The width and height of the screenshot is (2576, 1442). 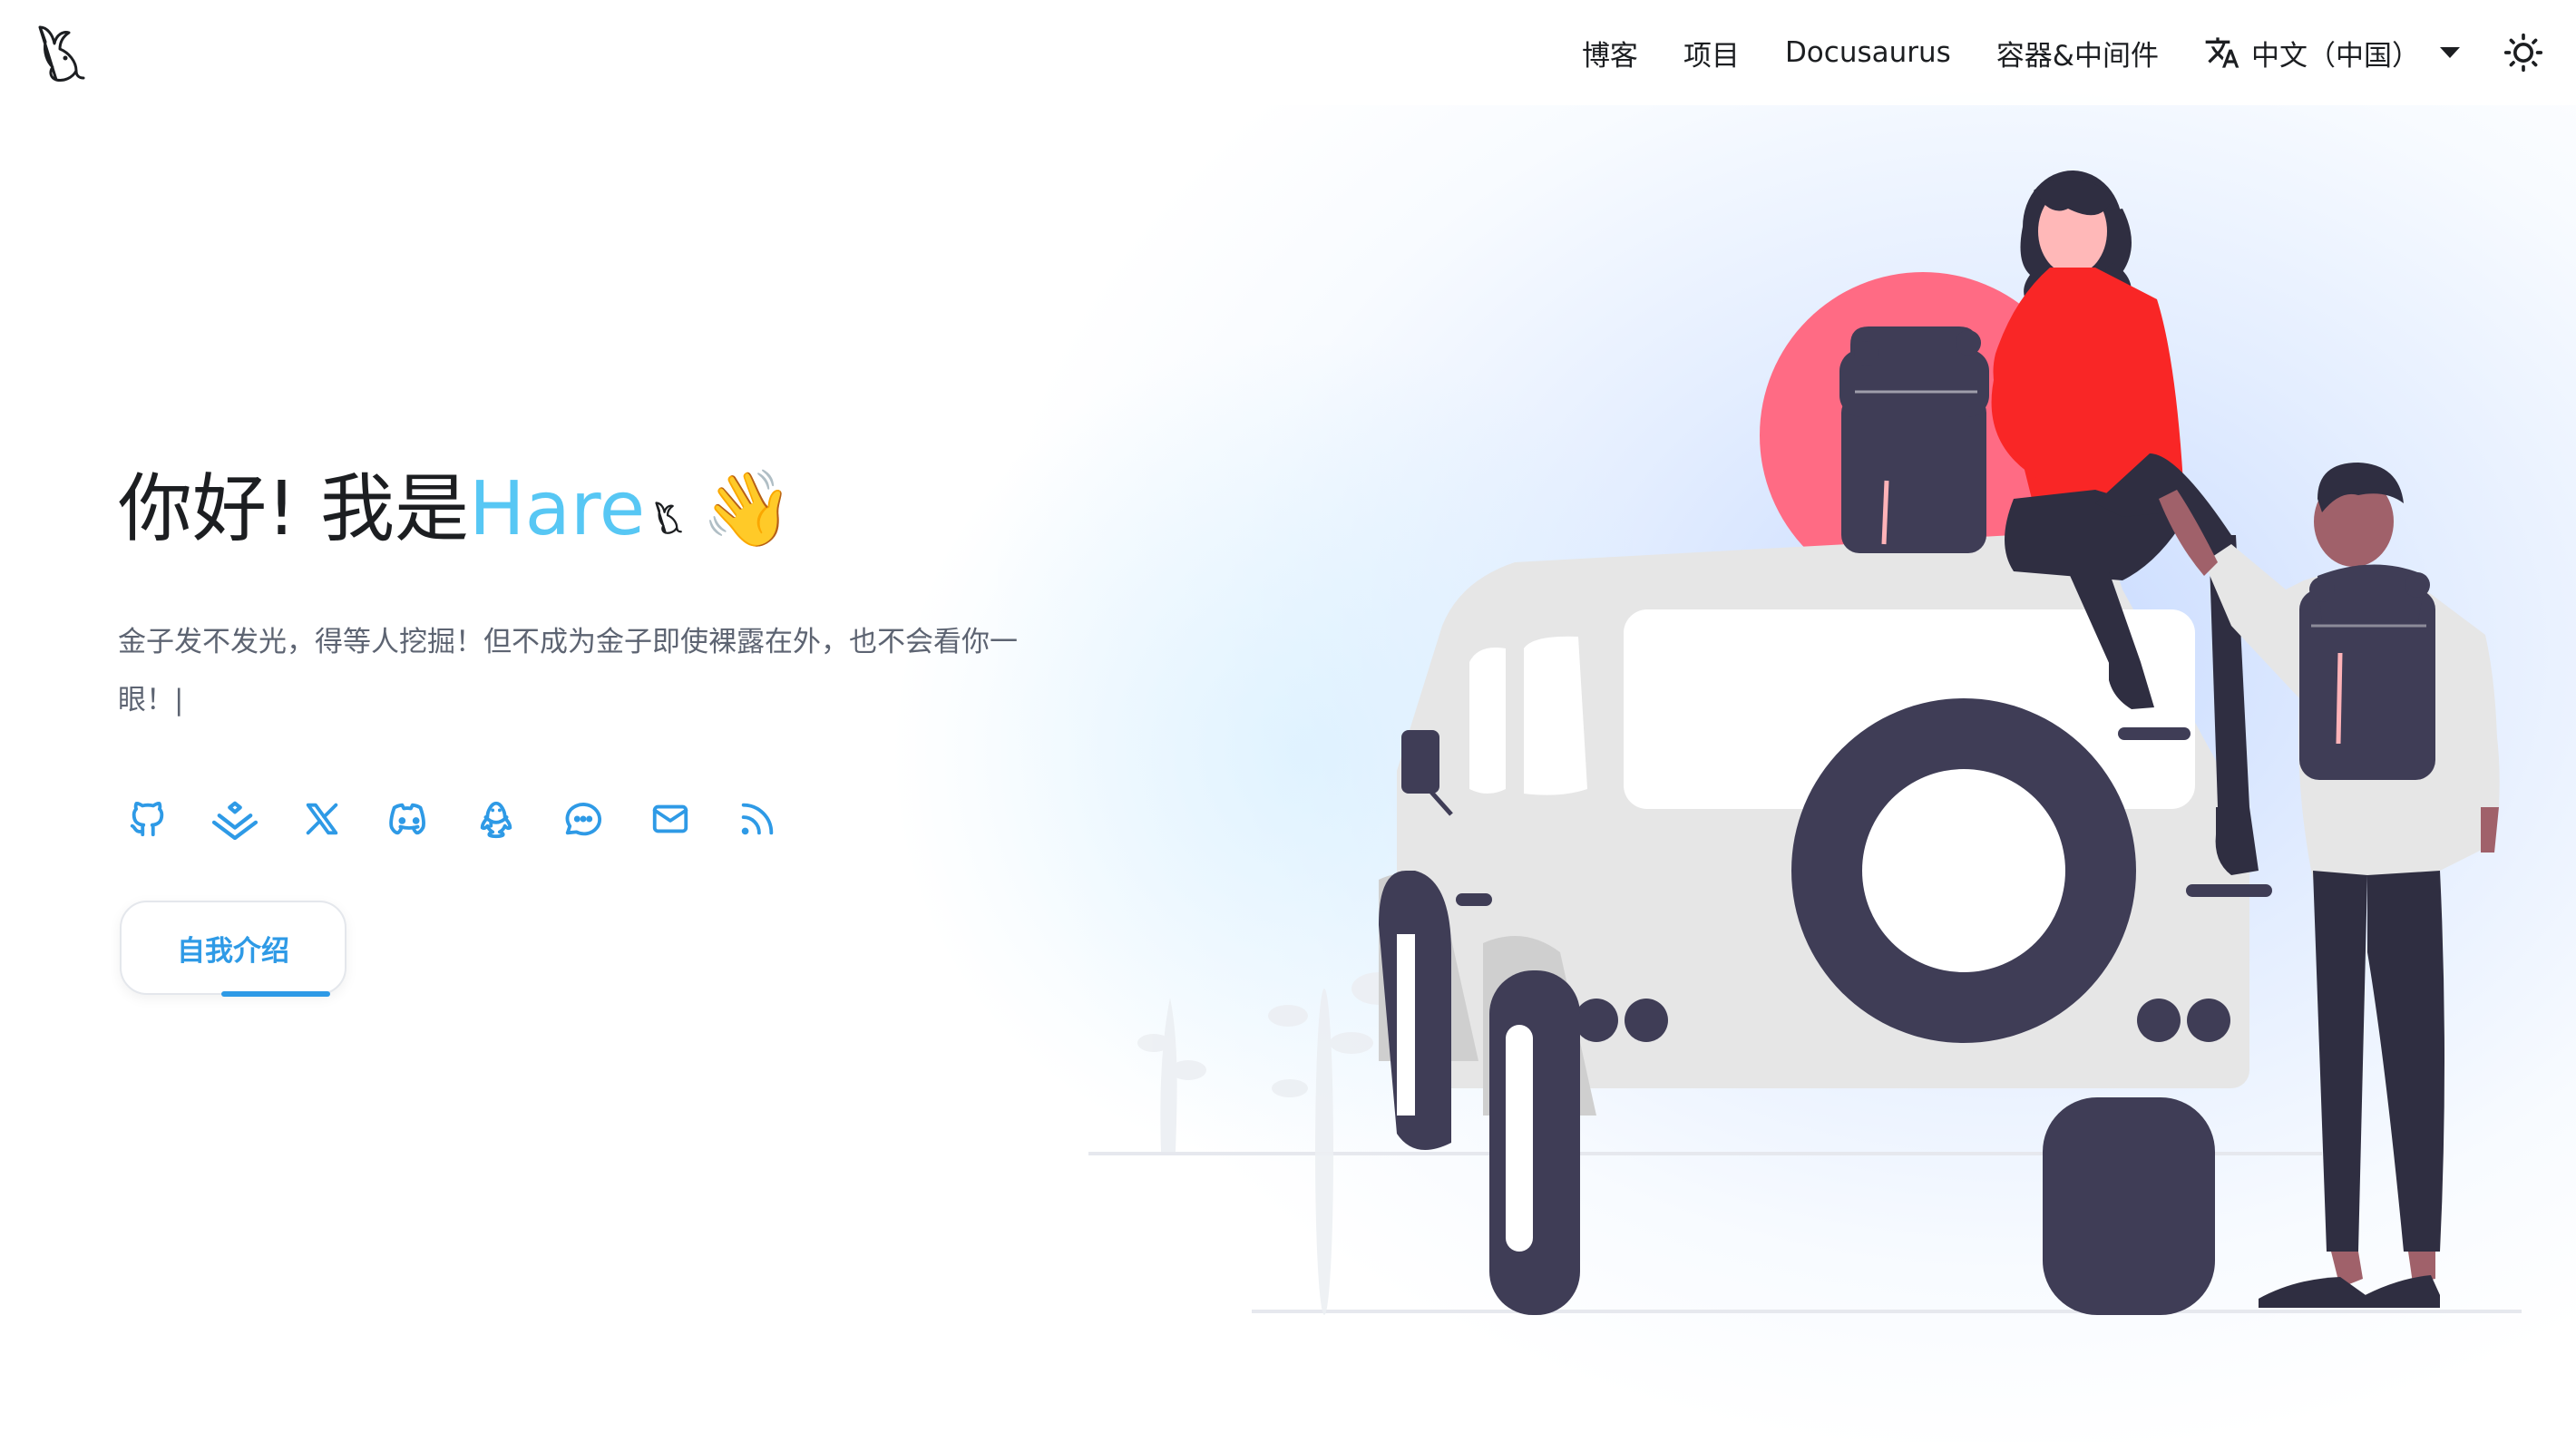 What do you see at coordinates (757, 818) in the screenshot?
I see `rss-icon` at bounding box center [757, 818].